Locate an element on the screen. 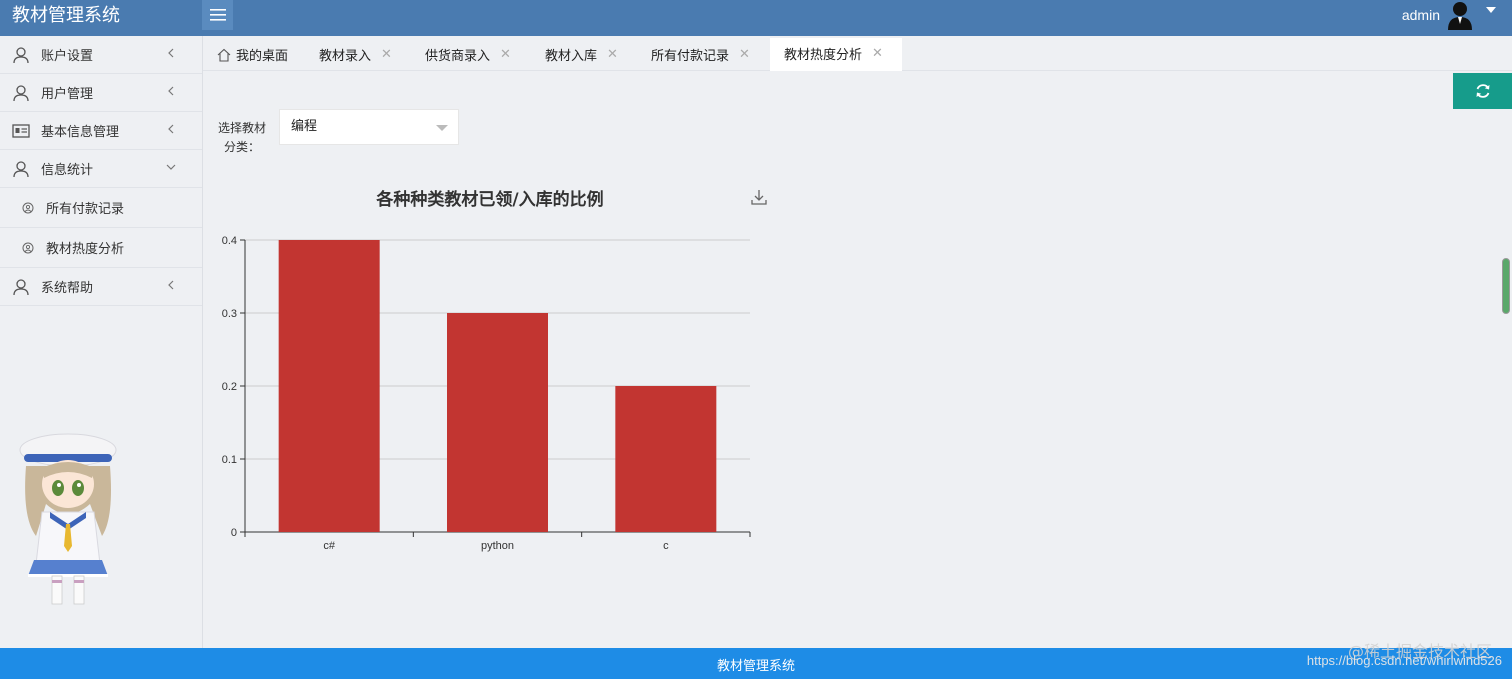 The height and width of the screenshot is (679, 1512). refresh-icon is located at coordinates (1482, 91).